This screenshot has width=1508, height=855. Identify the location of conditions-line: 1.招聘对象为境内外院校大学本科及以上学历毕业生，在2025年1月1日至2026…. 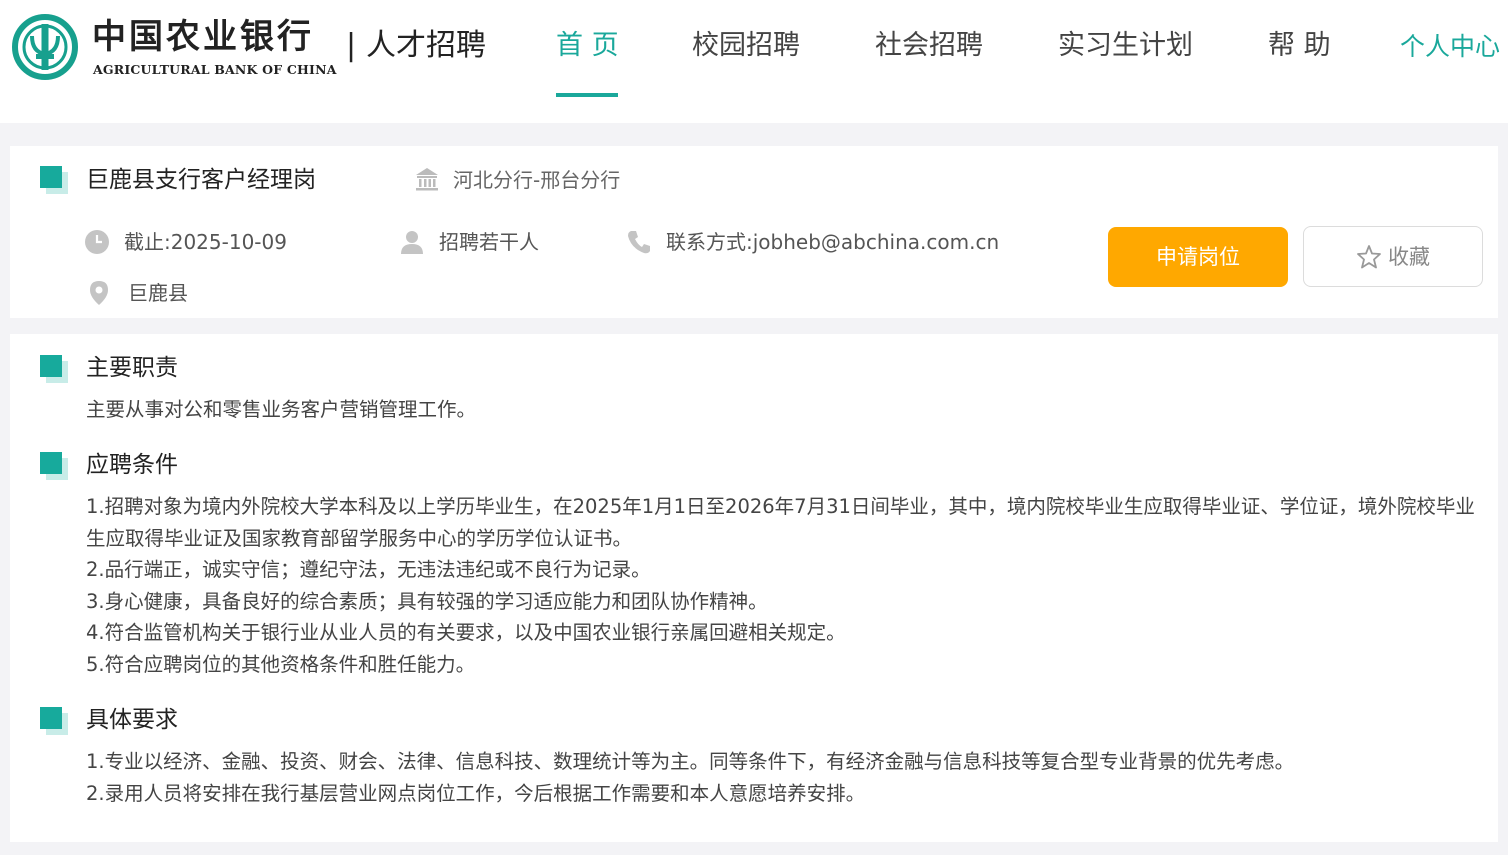
(780, 522).